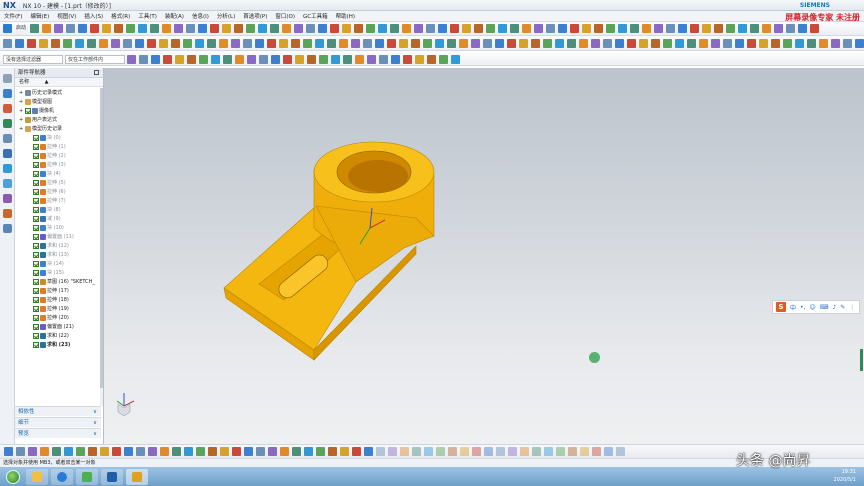 The image size is (864, 486). I want to click on tree-node: 块 (15), so click(58, 272).